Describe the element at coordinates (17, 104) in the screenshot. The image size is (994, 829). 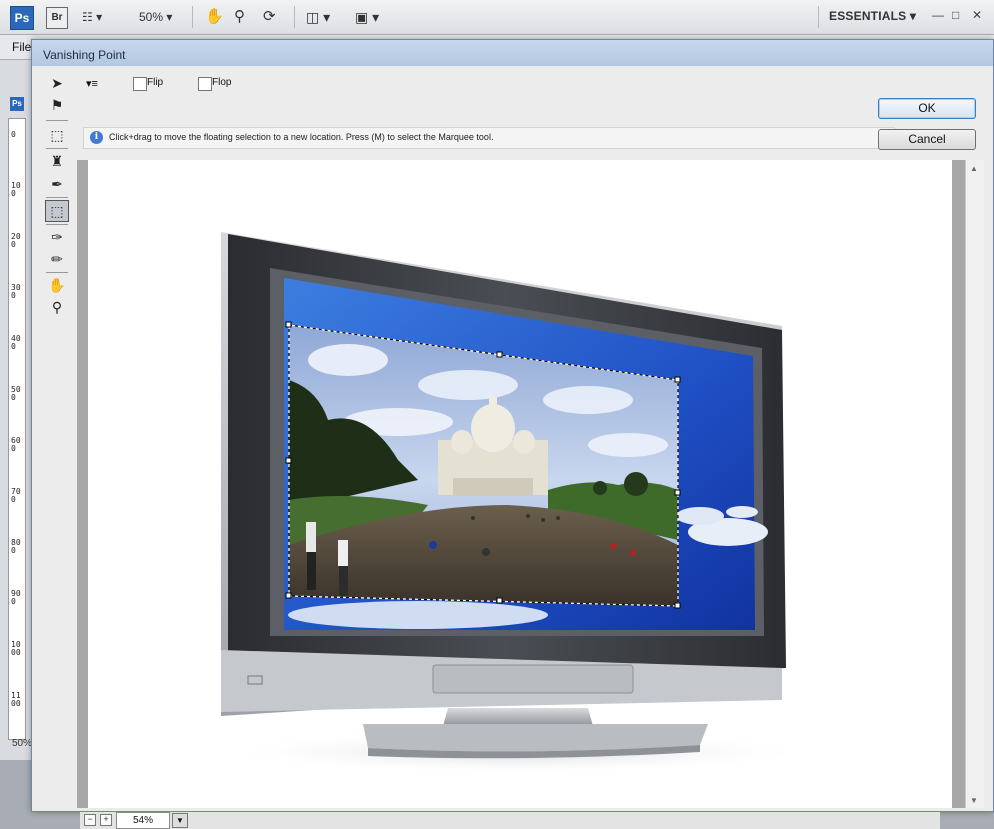
I see `document-tab-icon: Ps` at that location.